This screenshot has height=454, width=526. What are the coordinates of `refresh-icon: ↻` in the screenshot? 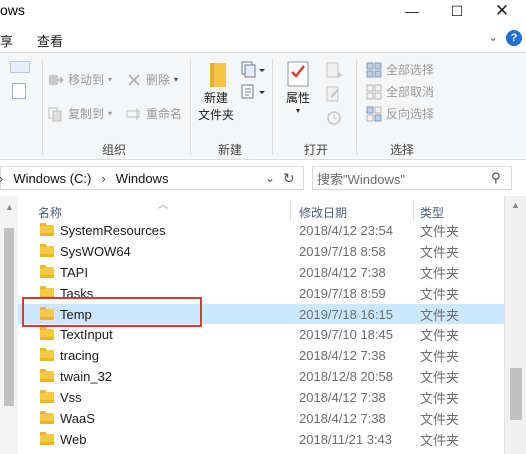 It's located at (289, 178).